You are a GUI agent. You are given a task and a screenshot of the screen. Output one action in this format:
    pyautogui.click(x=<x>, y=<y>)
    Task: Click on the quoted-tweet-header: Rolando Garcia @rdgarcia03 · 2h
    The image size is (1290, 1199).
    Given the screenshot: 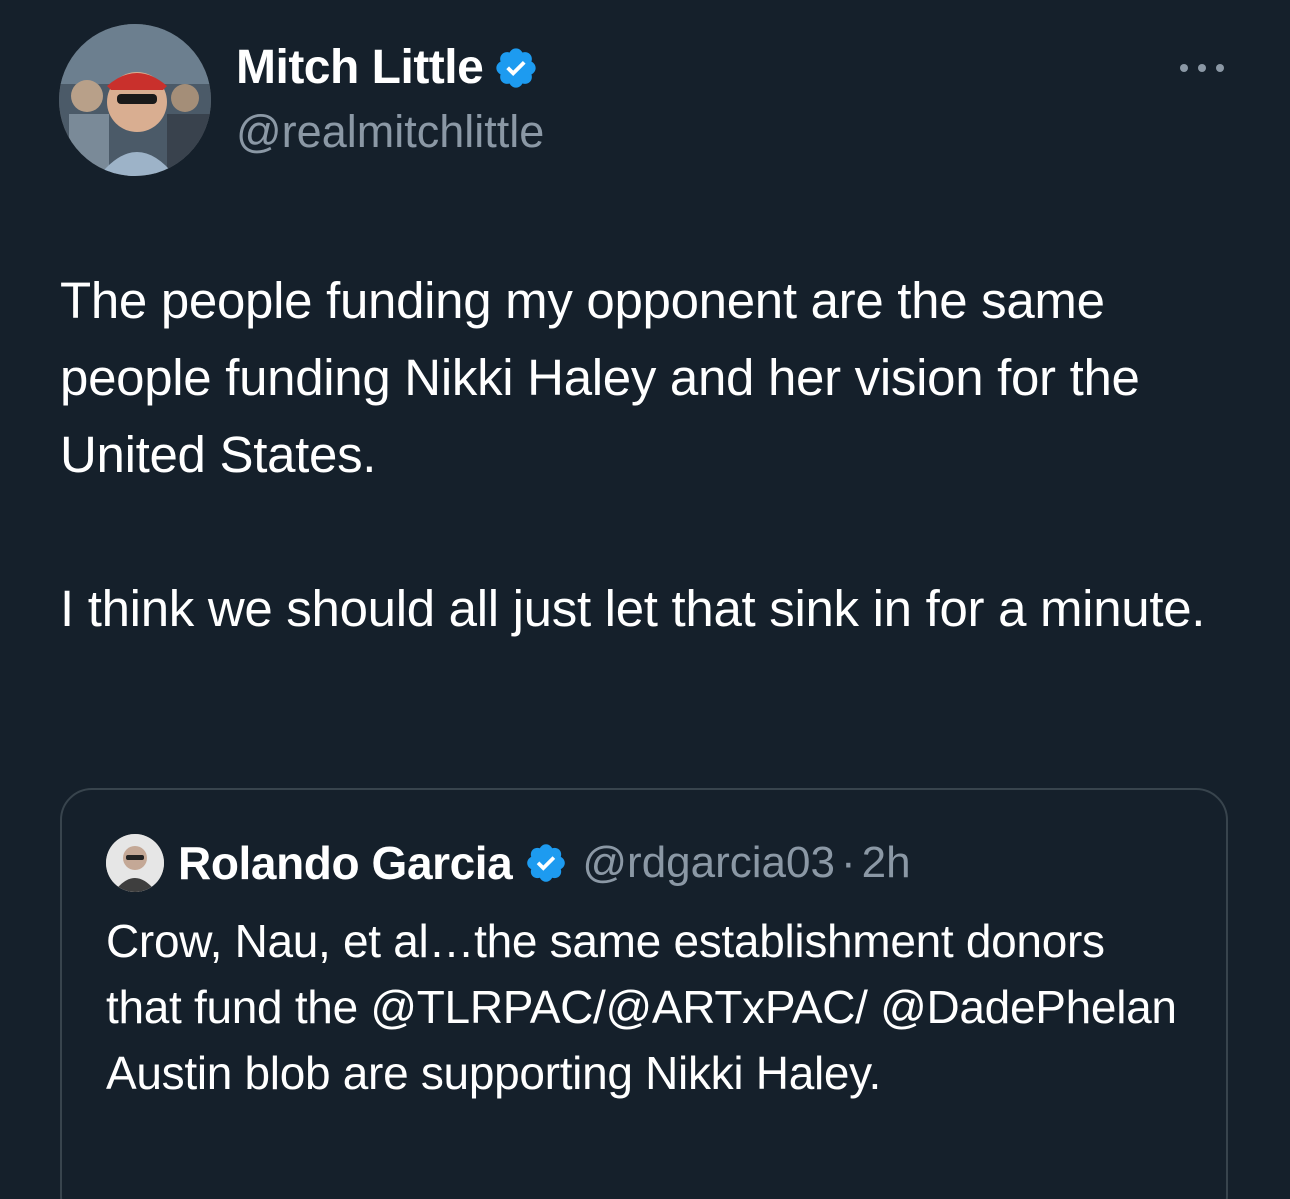 What is the action you would take?
    pyautogui.click(x=508, y=863)
    